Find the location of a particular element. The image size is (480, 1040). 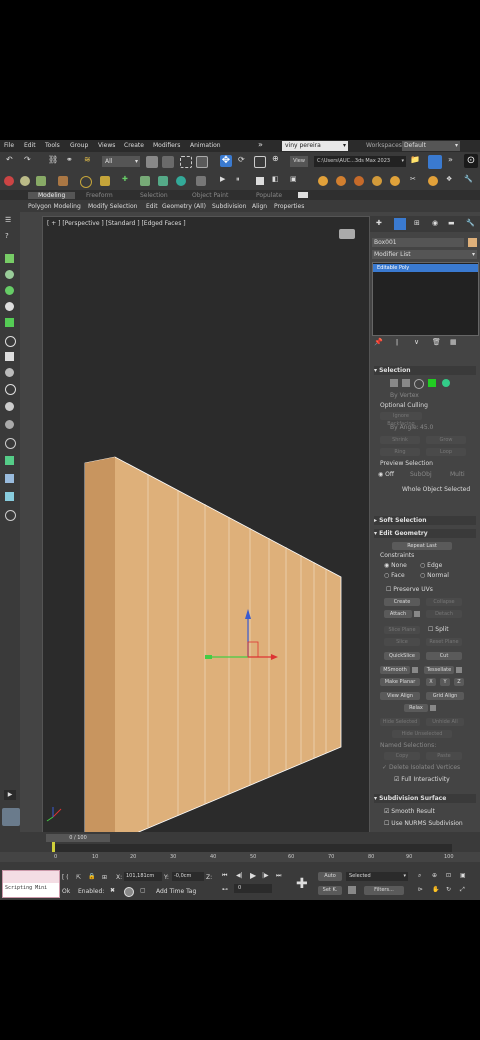

key-mode-icon: ⊷ is located at coordinates (225, 889).